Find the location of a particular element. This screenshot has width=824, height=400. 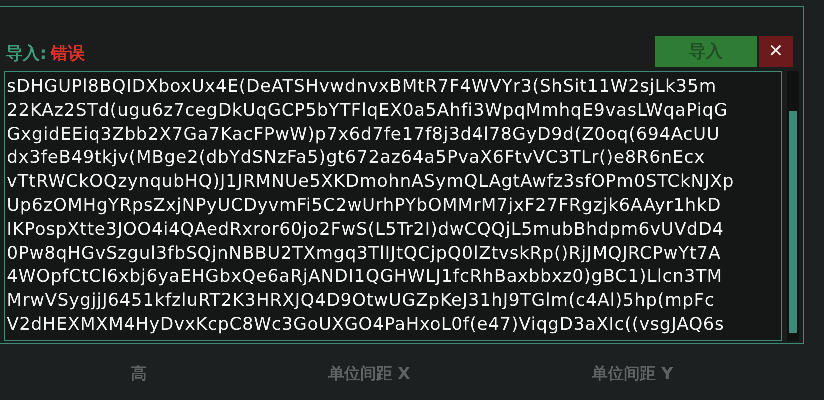

error-status: 错误 is located at coordinates (67, 54).